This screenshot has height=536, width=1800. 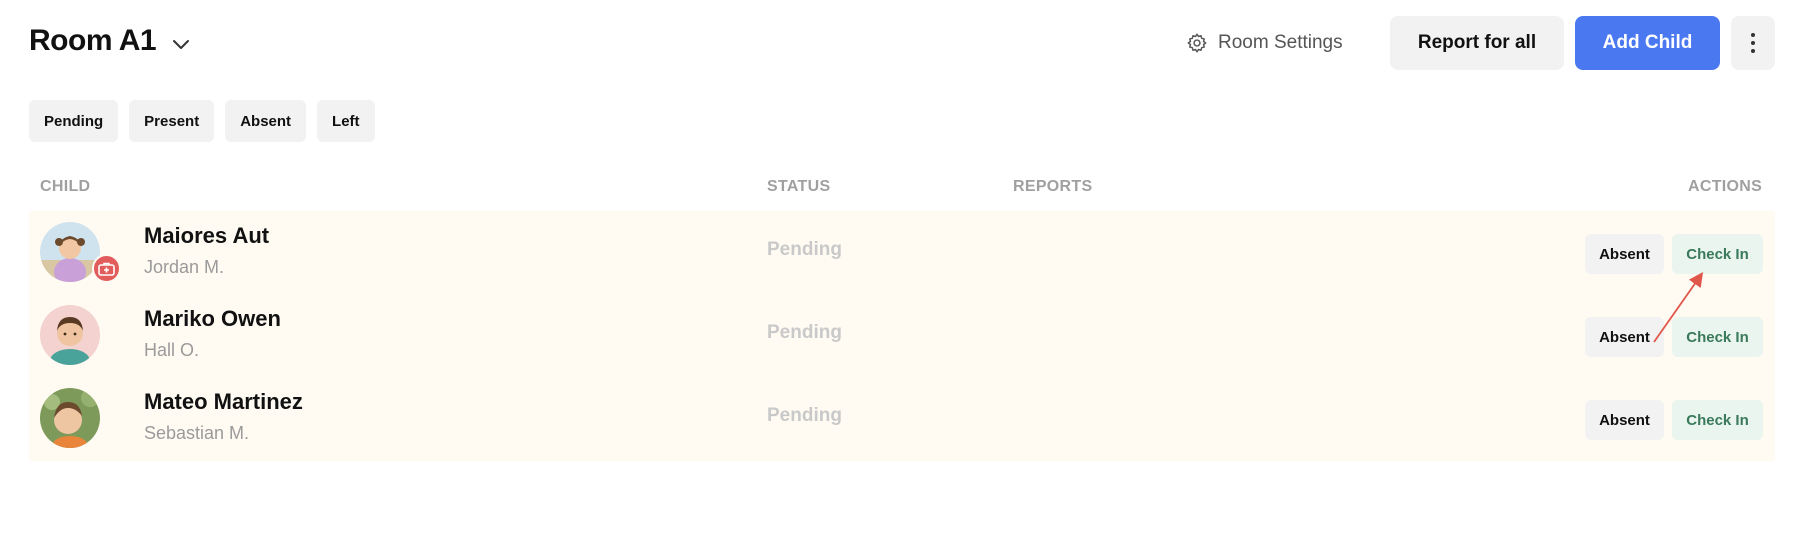 What do you see at coordinates (65, 186) in the screenshot?
I see `column-header-child: CHILD` at bounding box center [65, 186].